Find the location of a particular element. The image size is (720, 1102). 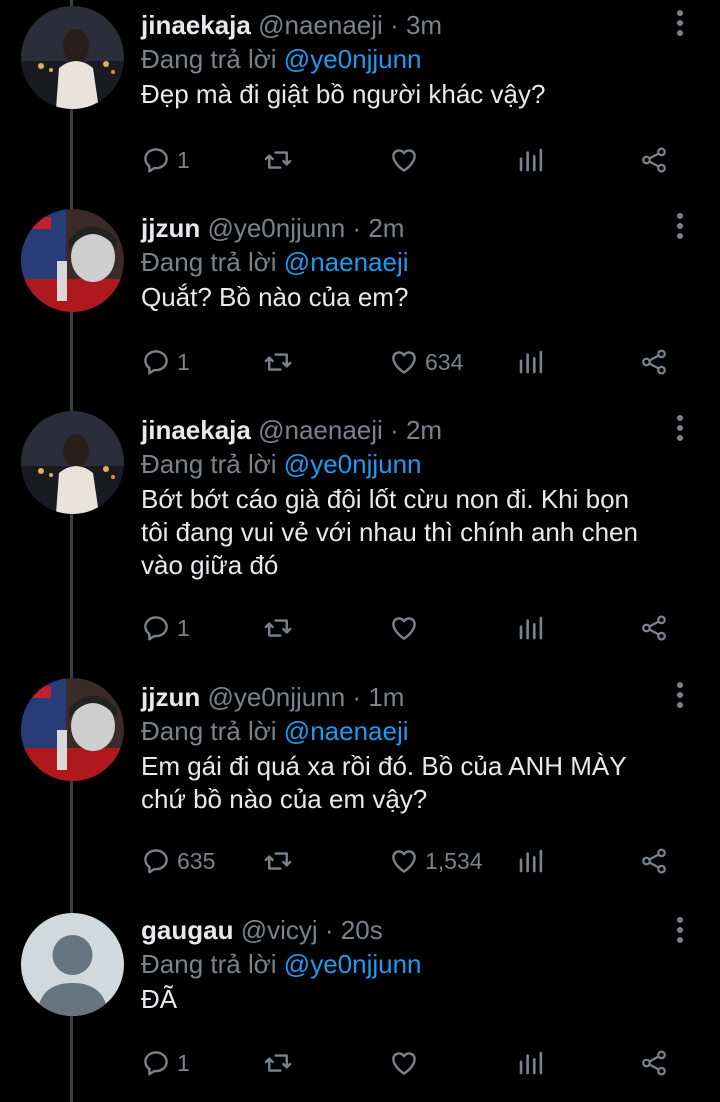

tweet-header: jinaekaja @naenaeji · 3m is located at coordinates (292, 25).